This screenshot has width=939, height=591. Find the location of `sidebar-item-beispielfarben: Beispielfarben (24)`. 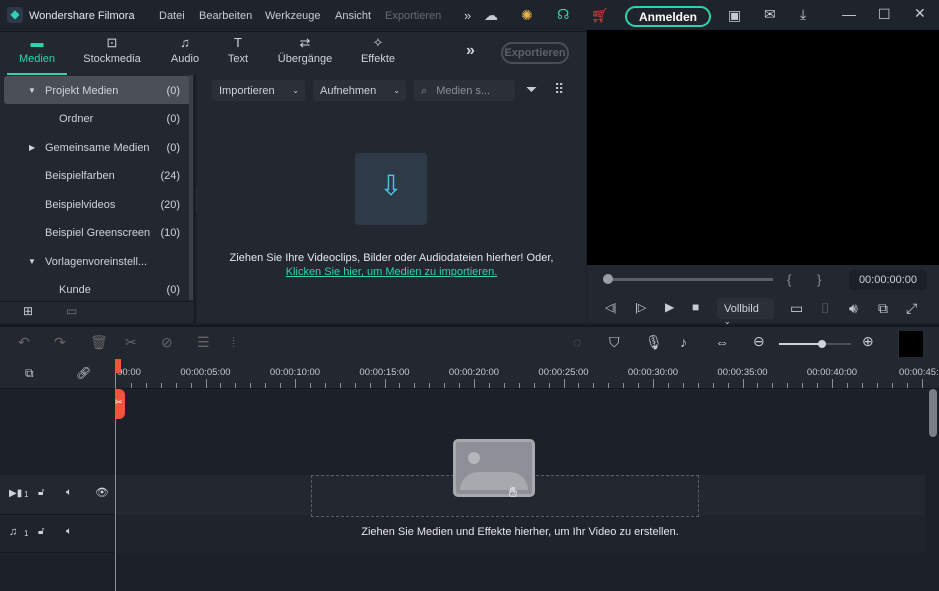

sidebar-item-beispielfarben: Beispielfarben (24) is located at coordinates (97, 175).